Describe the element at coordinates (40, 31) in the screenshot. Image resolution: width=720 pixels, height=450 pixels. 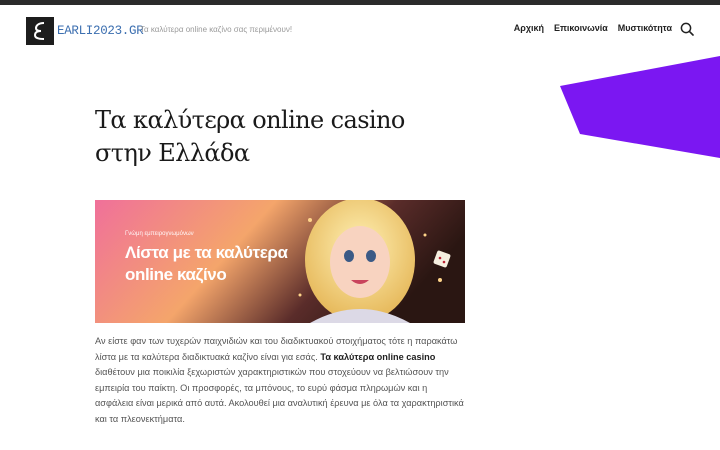
I see `epsilon-logo-icon` at that location.